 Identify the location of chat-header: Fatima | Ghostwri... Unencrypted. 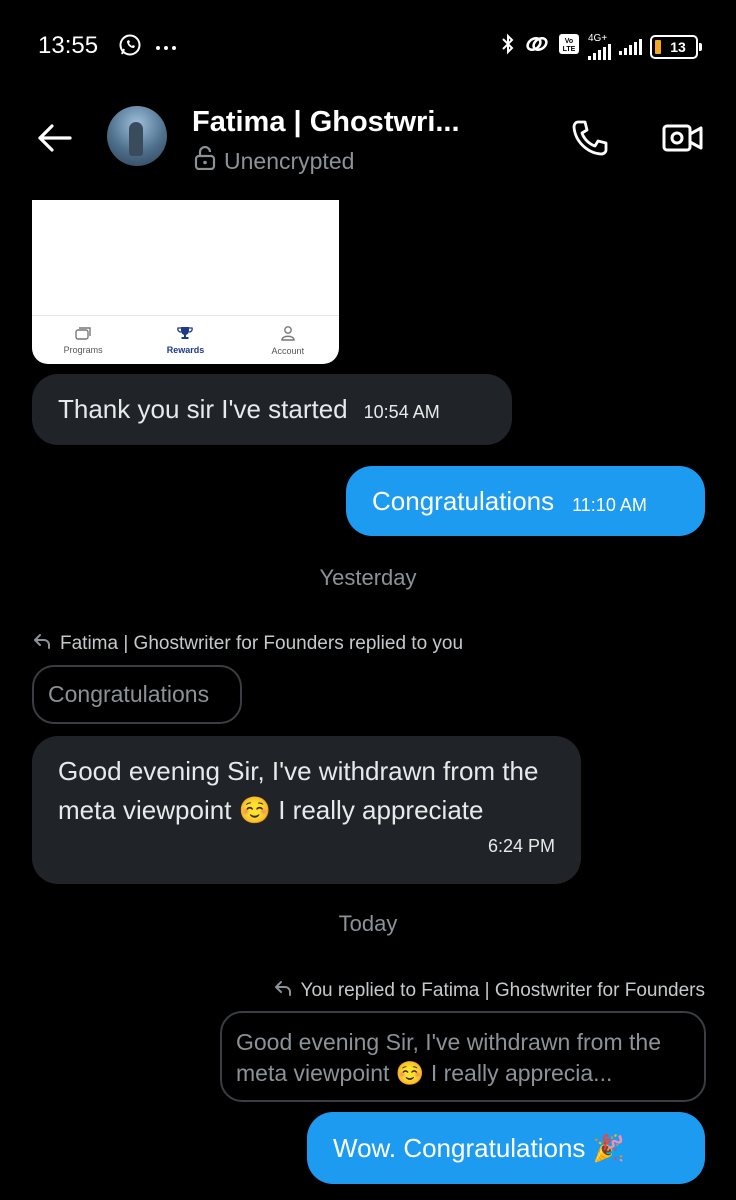
(368, 145).